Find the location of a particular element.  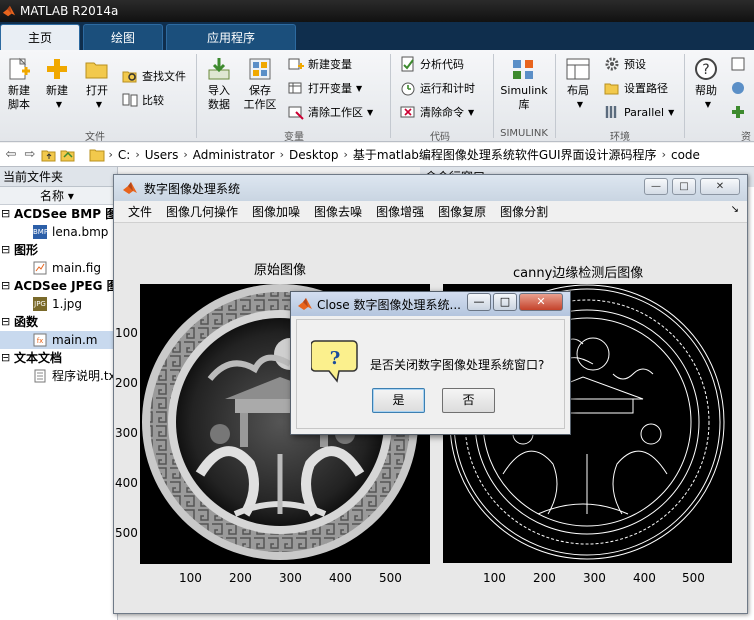

file-group-bmp: ACDSee BMP 图 is located at coordinates (58, 214).